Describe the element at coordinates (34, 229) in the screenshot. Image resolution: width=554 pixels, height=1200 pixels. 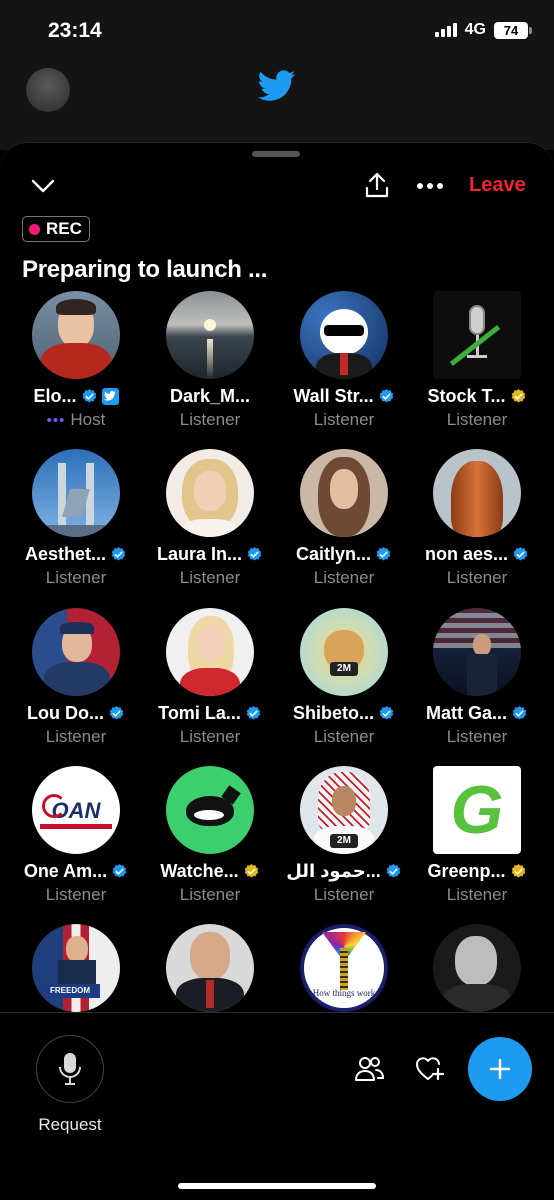
I see `record-dot-icon` at that location.